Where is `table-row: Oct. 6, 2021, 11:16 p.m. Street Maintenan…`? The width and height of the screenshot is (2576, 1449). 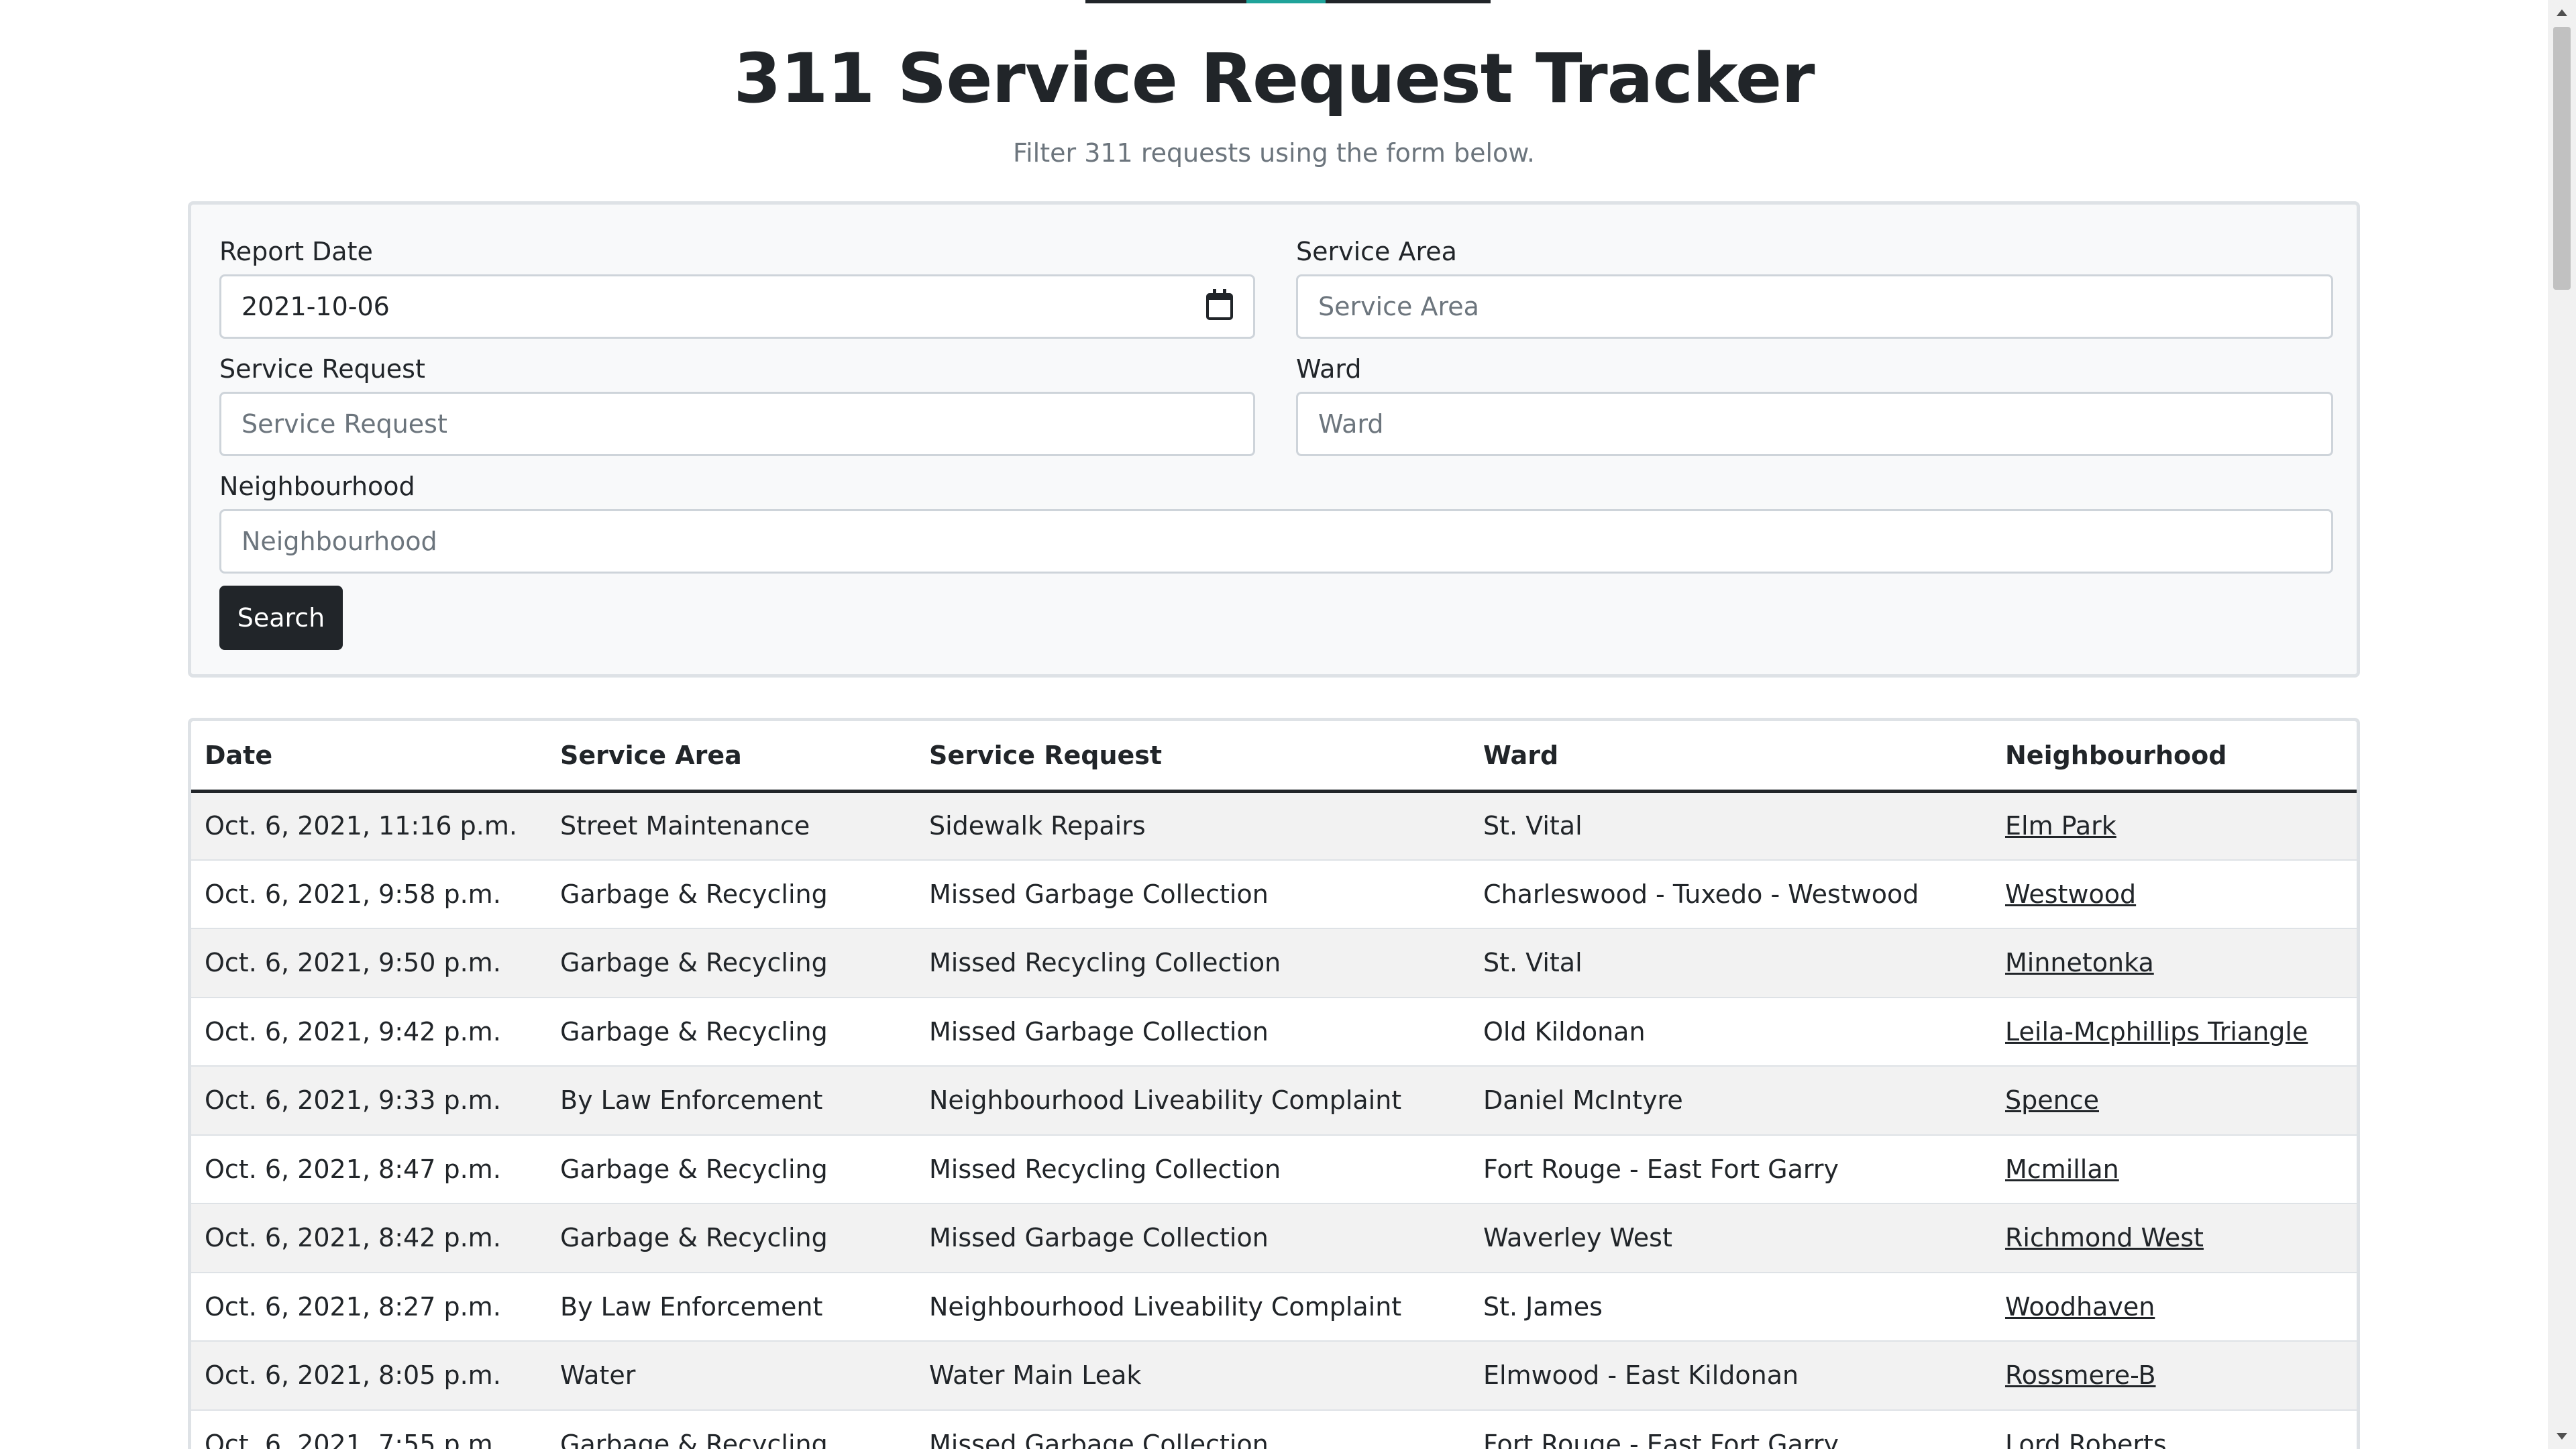 table-row: Oct. 6, 2021, 11:16 p.m. Street Maintenan… is located at coordinates (1274, 826).